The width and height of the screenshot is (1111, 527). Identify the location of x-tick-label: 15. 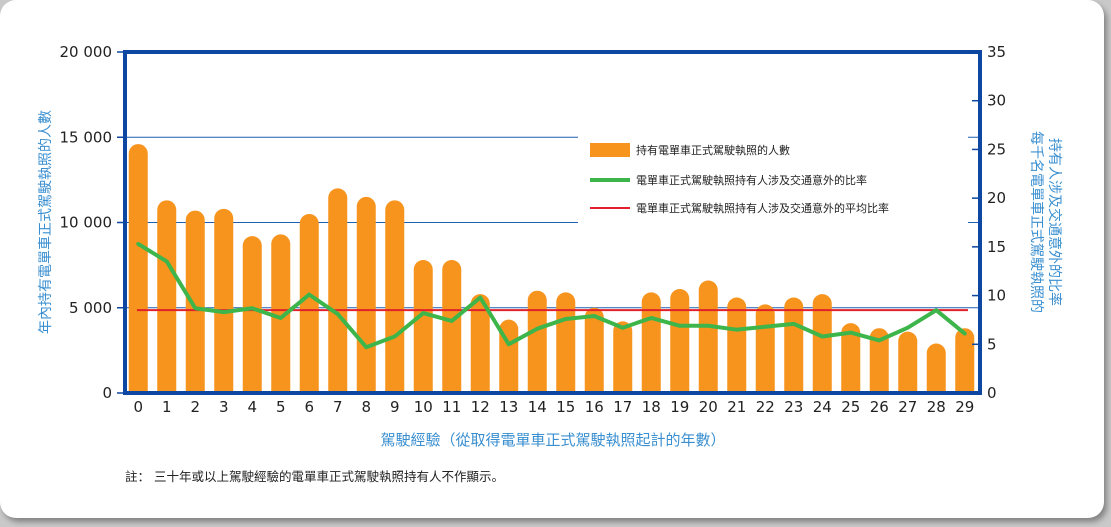
(565, 407).